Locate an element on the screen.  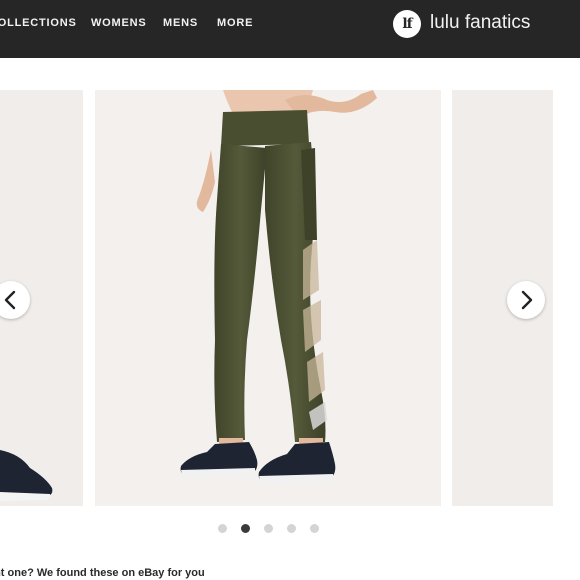
ebay-listing-caption: Want one? We found these on eBay for you is located at coordinates (102, 573).